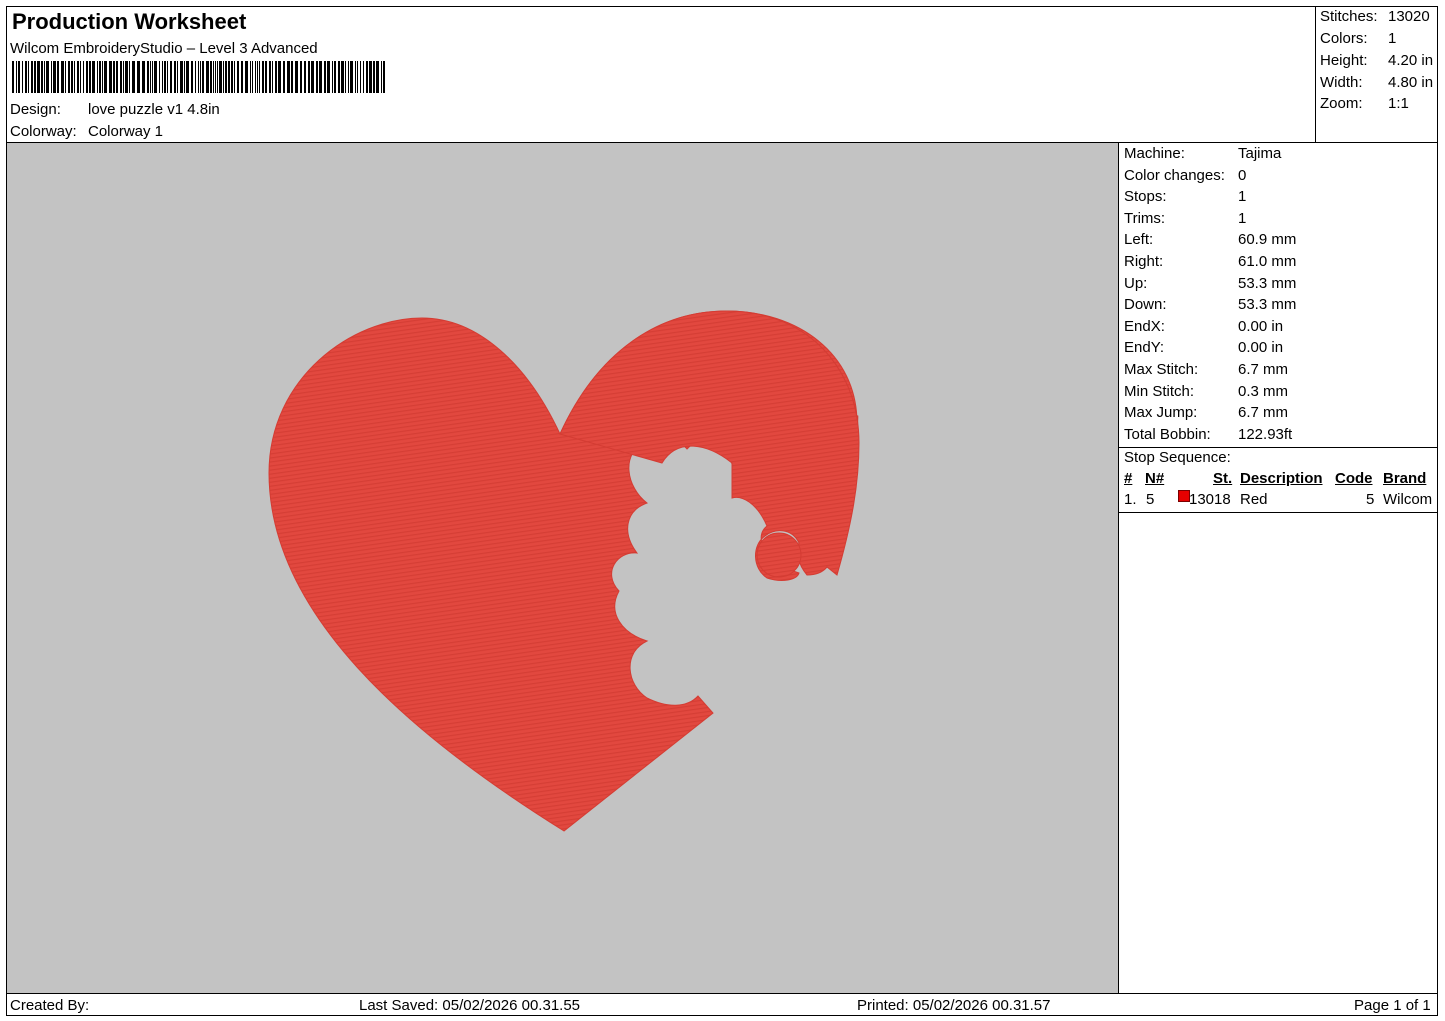 Image resolution: width=1445 pixels, height=1021 pixels. What do you see at coordinates (129, 21) in the screenshot?
I see `worksheet-title: Production Worksheet` at bounding box center [129, 21].